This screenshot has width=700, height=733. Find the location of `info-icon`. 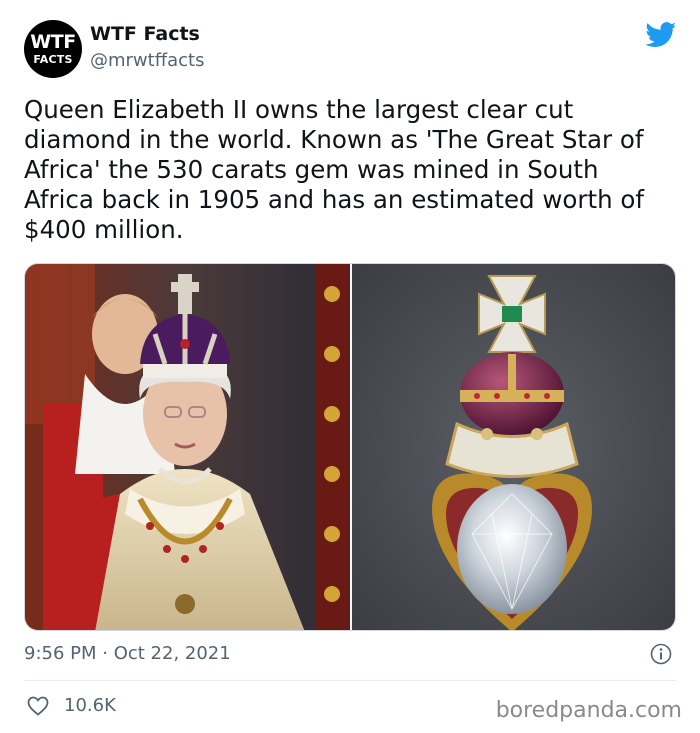

info-icon is located at coordinates (661, 654).